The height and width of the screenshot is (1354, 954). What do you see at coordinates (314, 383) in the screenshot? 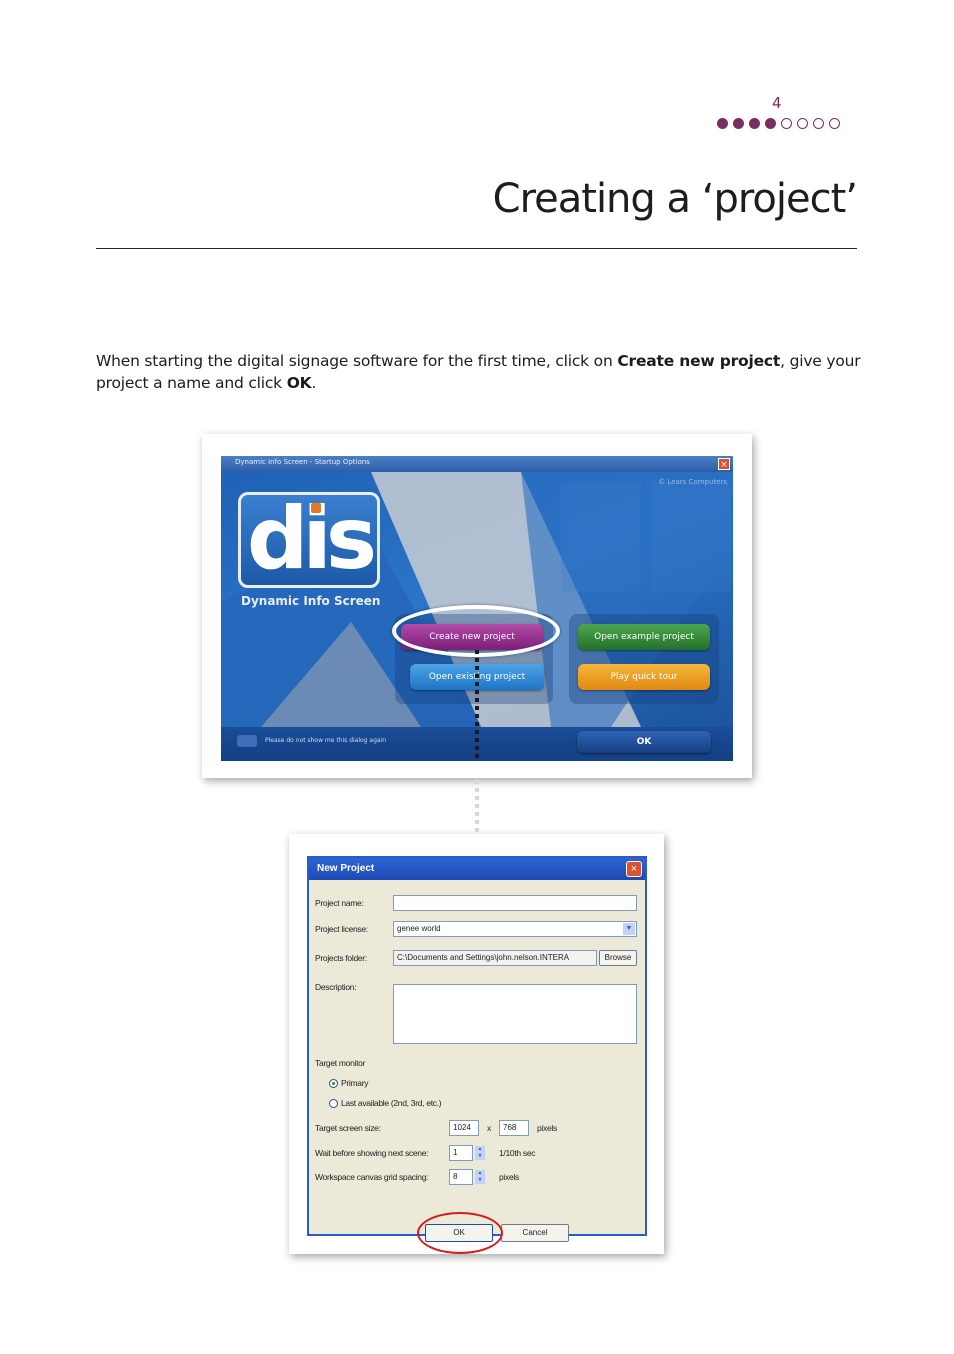
I see `intro-text-3: .` at bounding box center [314, 383].